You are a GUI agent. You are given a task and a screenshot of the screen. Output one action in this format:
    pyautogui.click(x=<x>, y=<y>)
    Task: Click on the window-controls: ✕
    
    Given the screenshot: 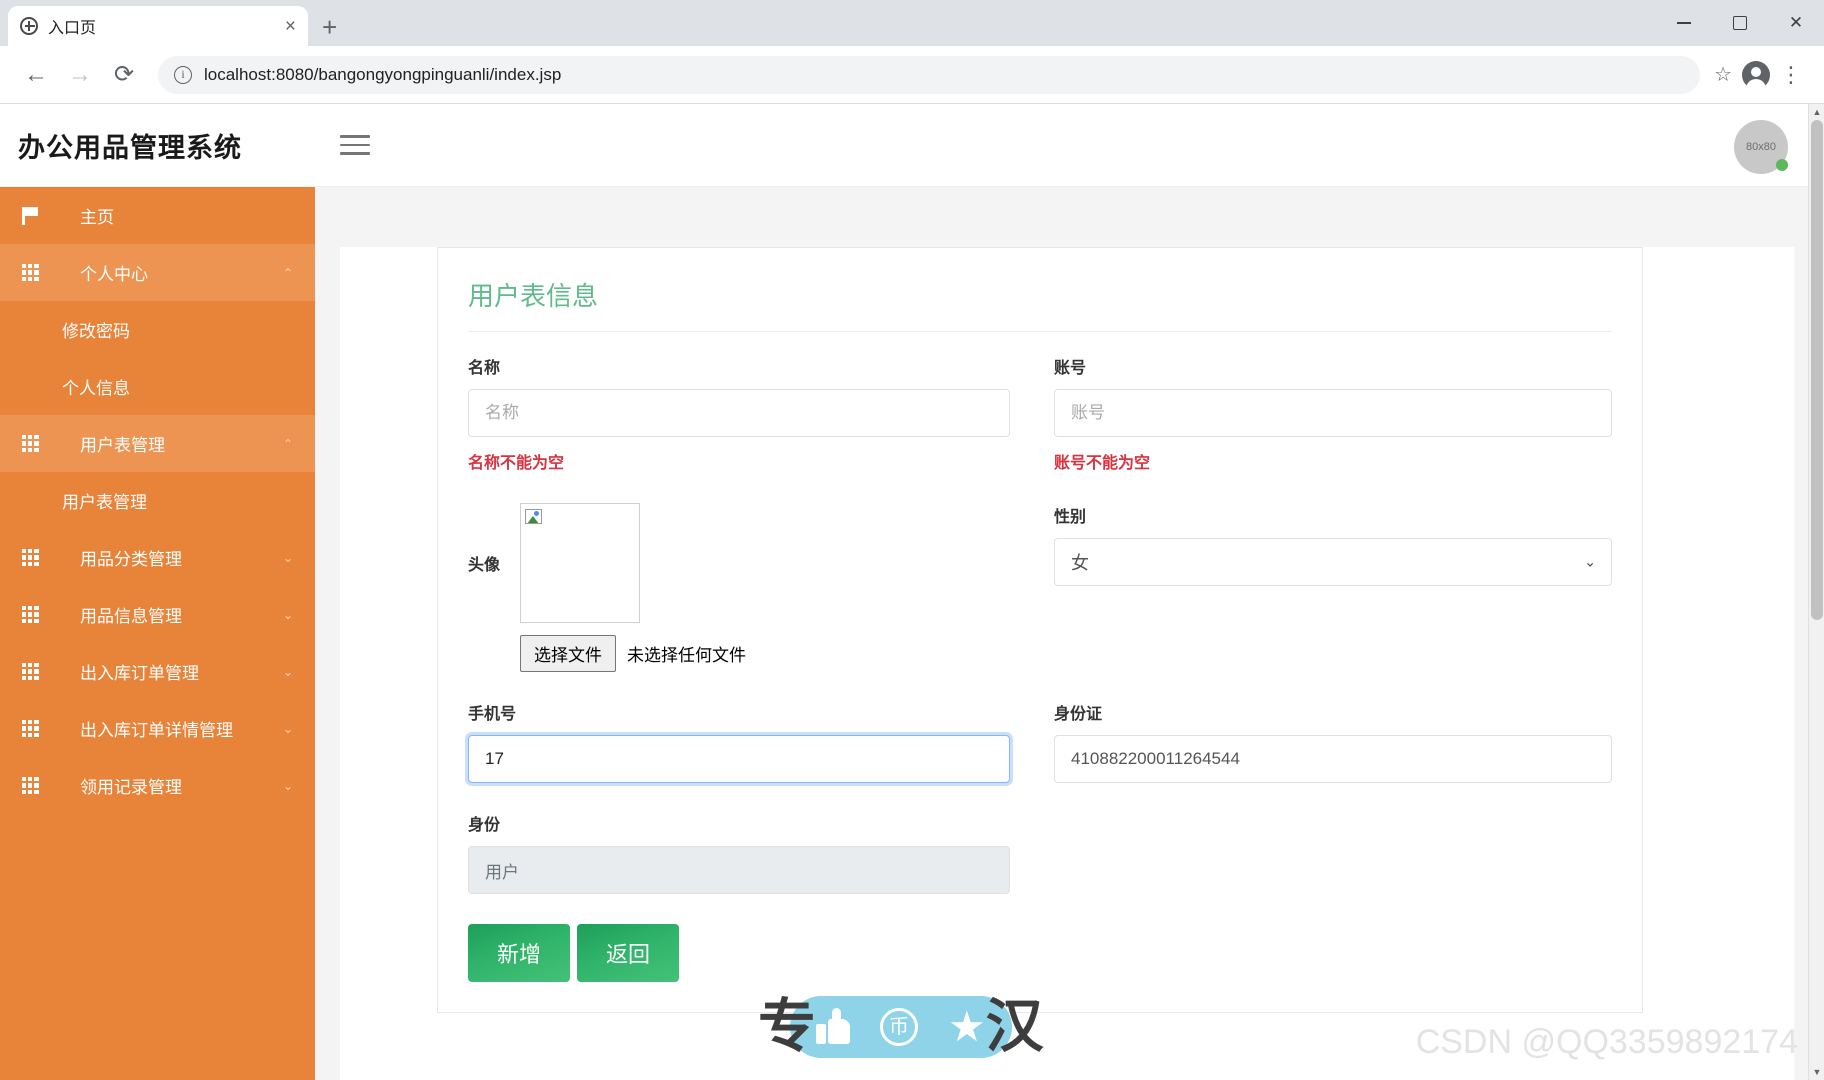 What is the action you would take?
    pyautogui.click(x=1740, y=23)
    